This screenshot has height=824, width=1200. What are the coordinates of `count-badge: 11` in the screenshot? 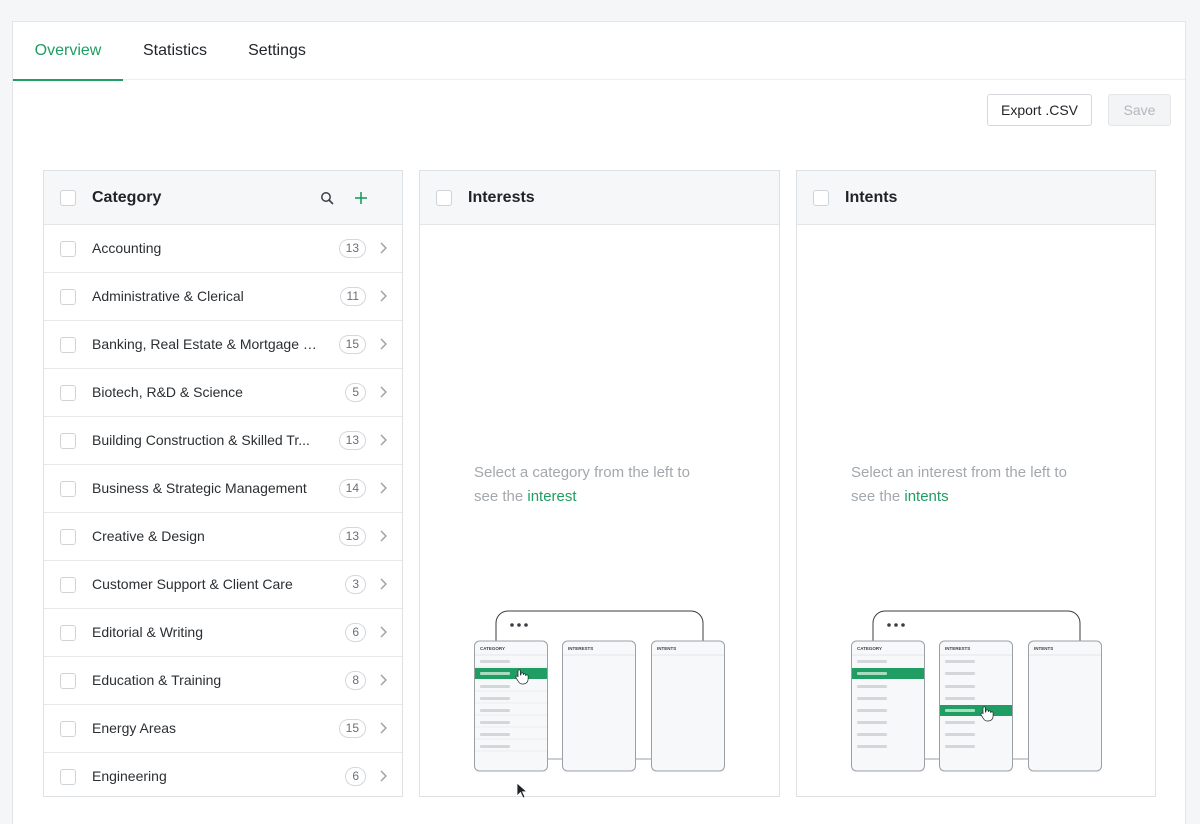 It's located at (352, 296).